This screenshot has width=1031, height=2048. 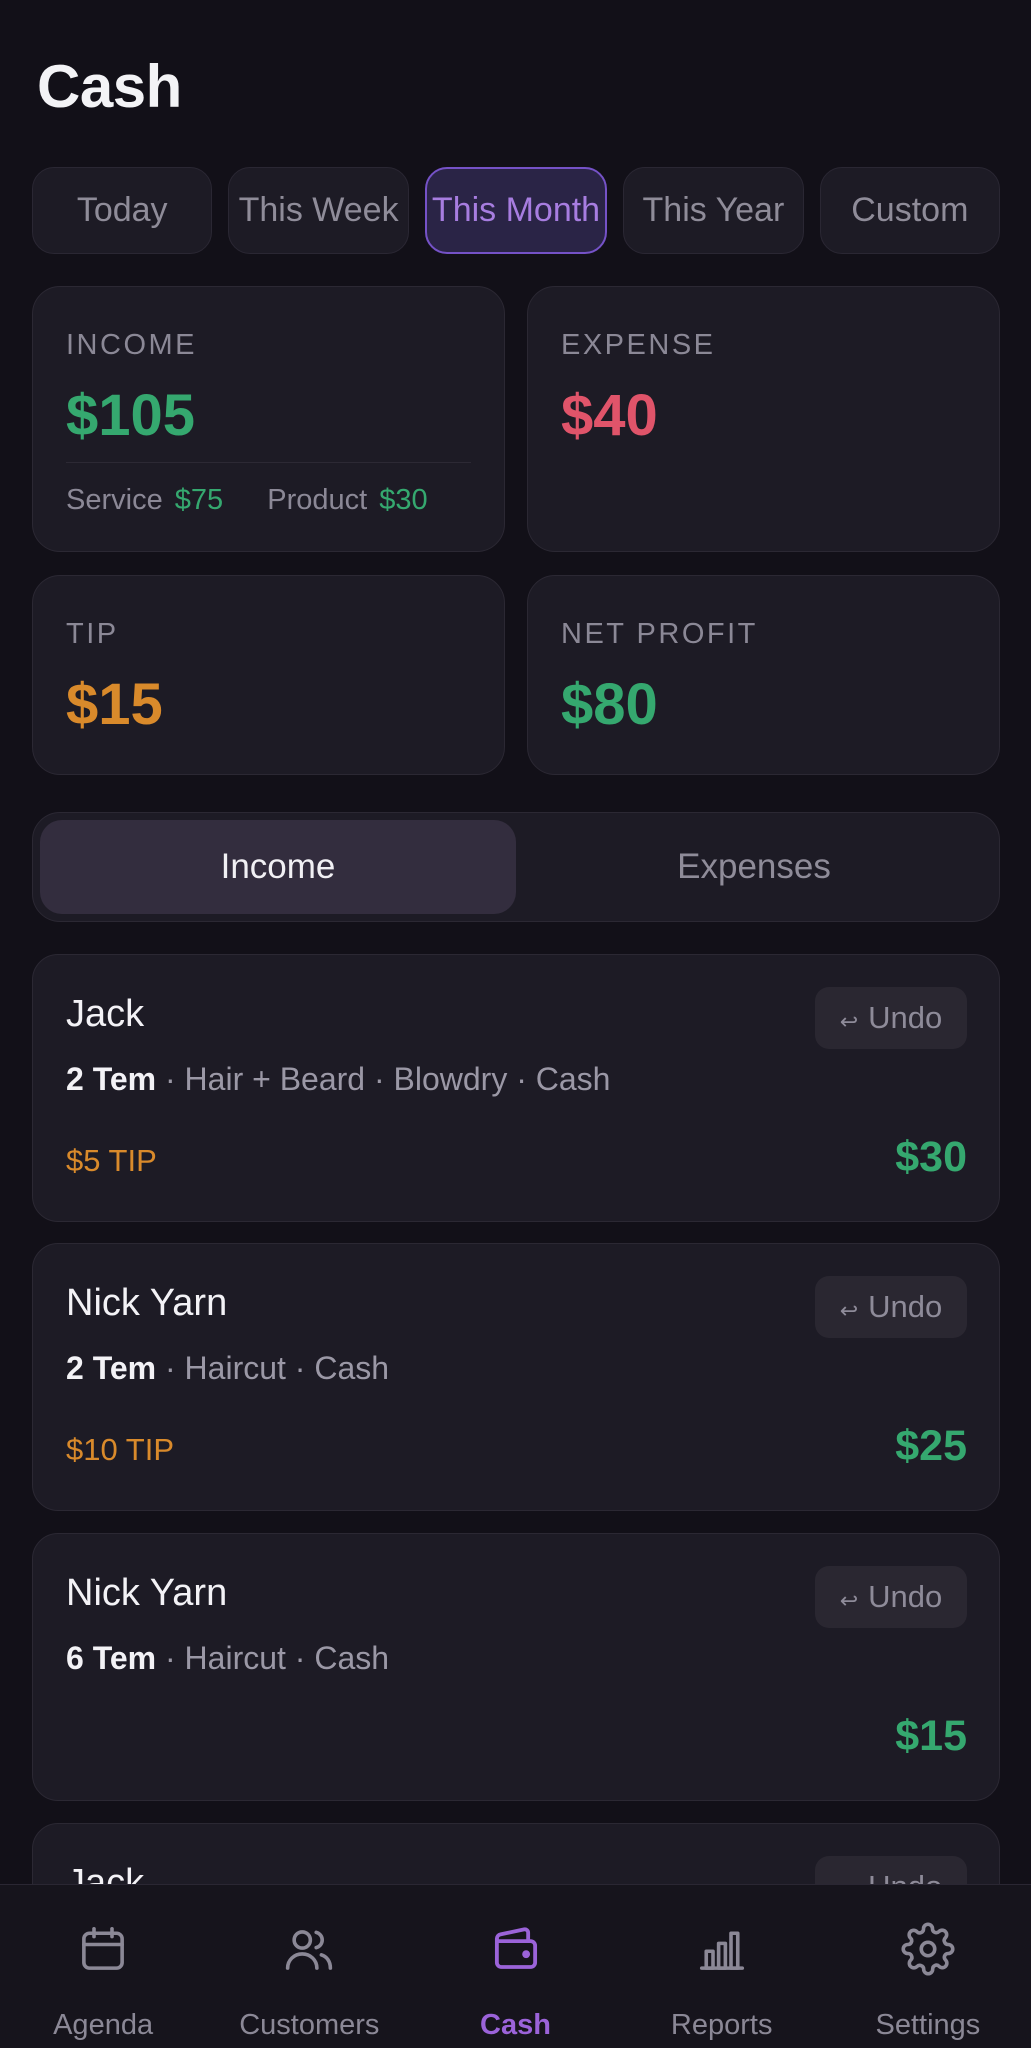 I want to click on tip-stat-card: TIP $15, so click(x=268, y=675).